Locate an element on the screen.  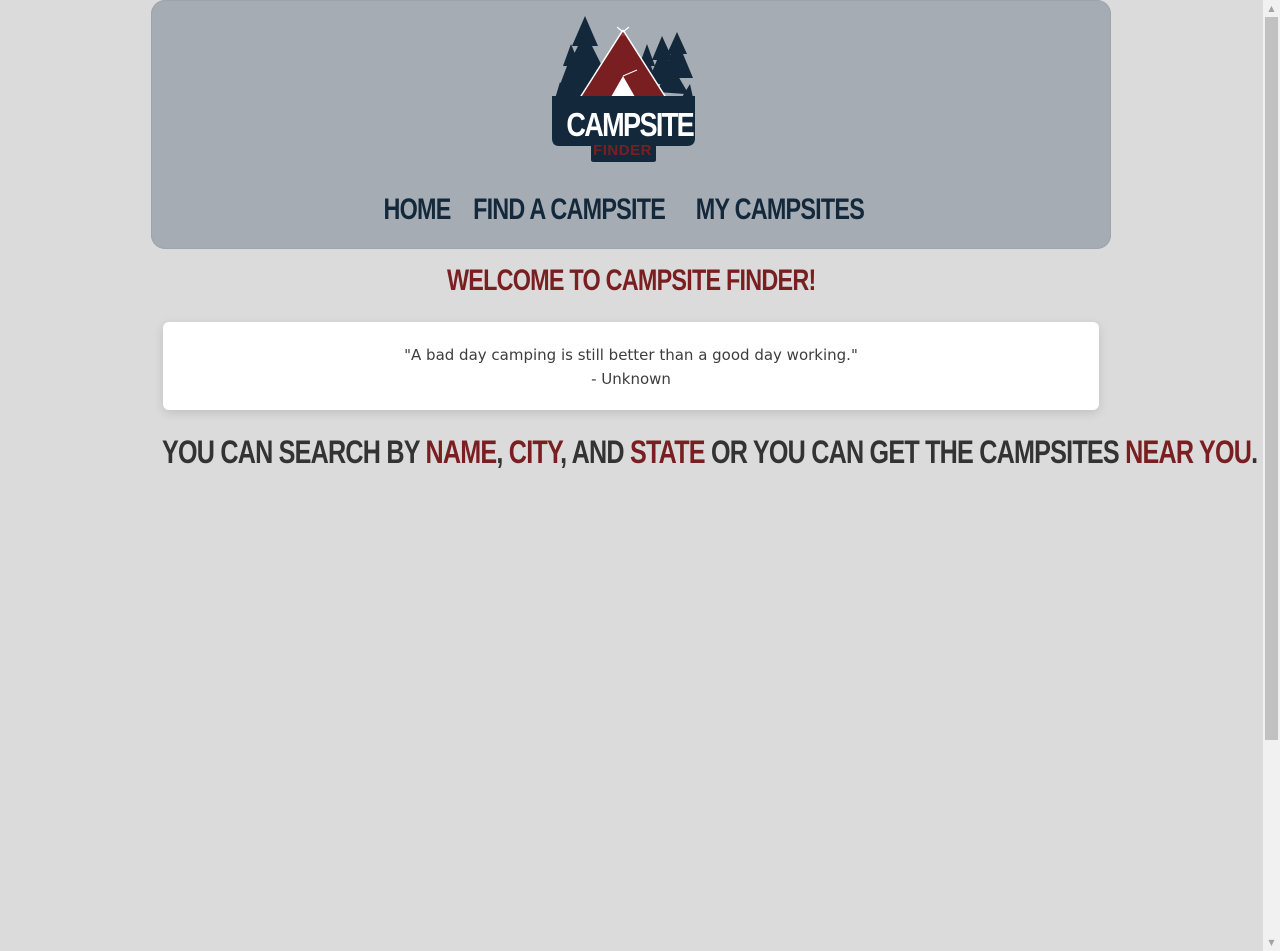
search-hint-near-you: NEAR YOU is located at coordinates (1188, 452).